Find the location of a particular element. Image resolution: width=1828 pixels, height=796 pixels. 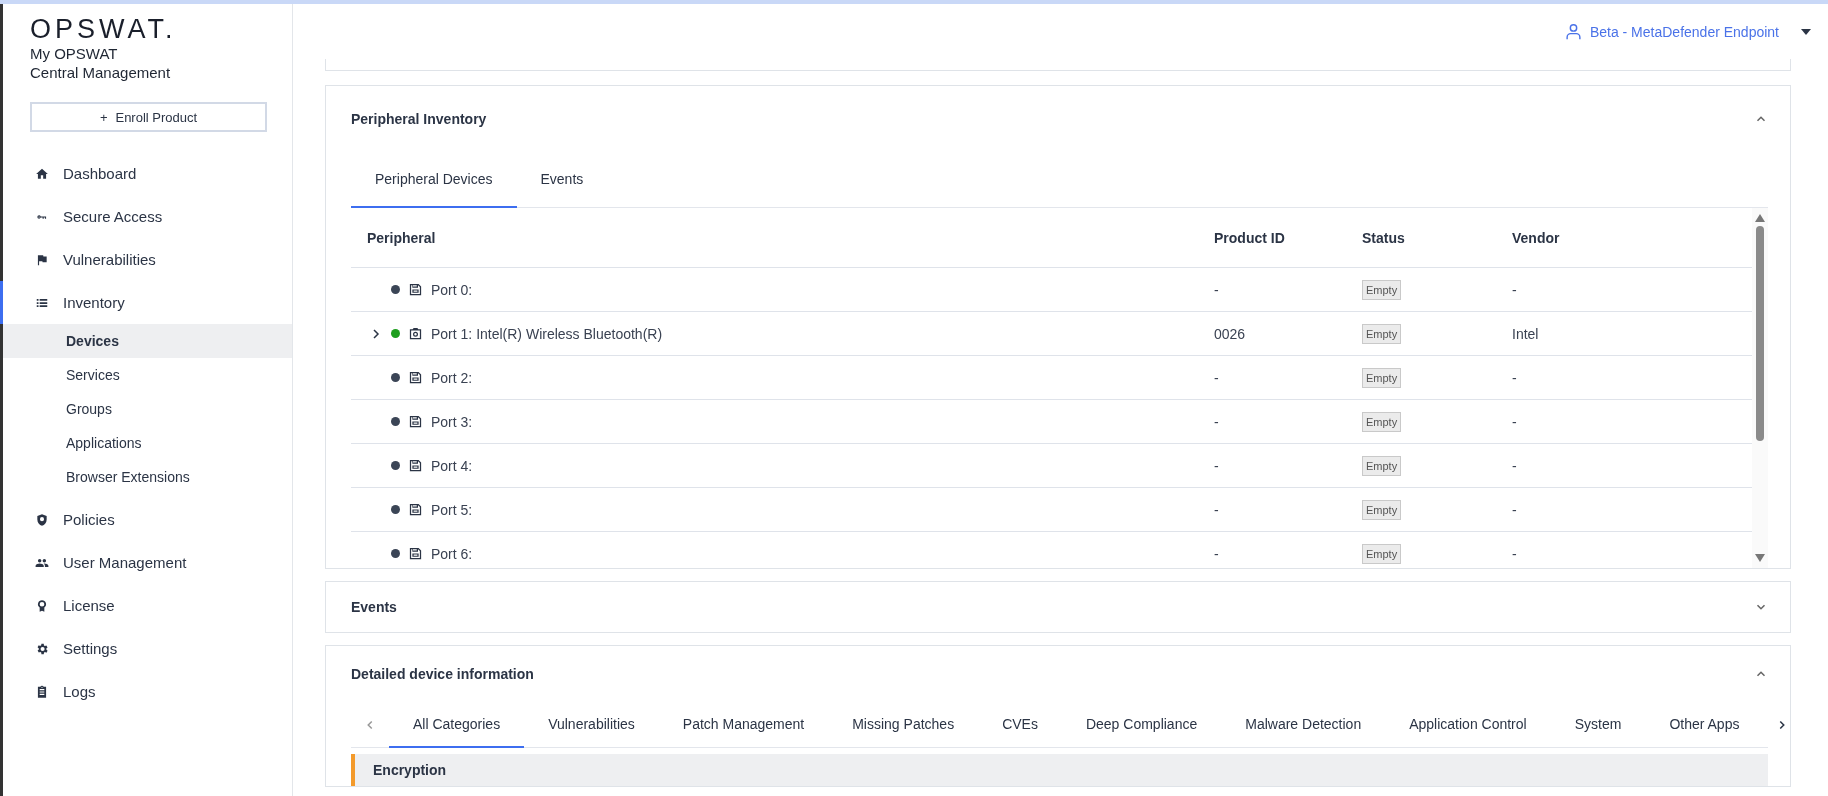

vendor-name: Intel is located at coordinates (1526, 333).